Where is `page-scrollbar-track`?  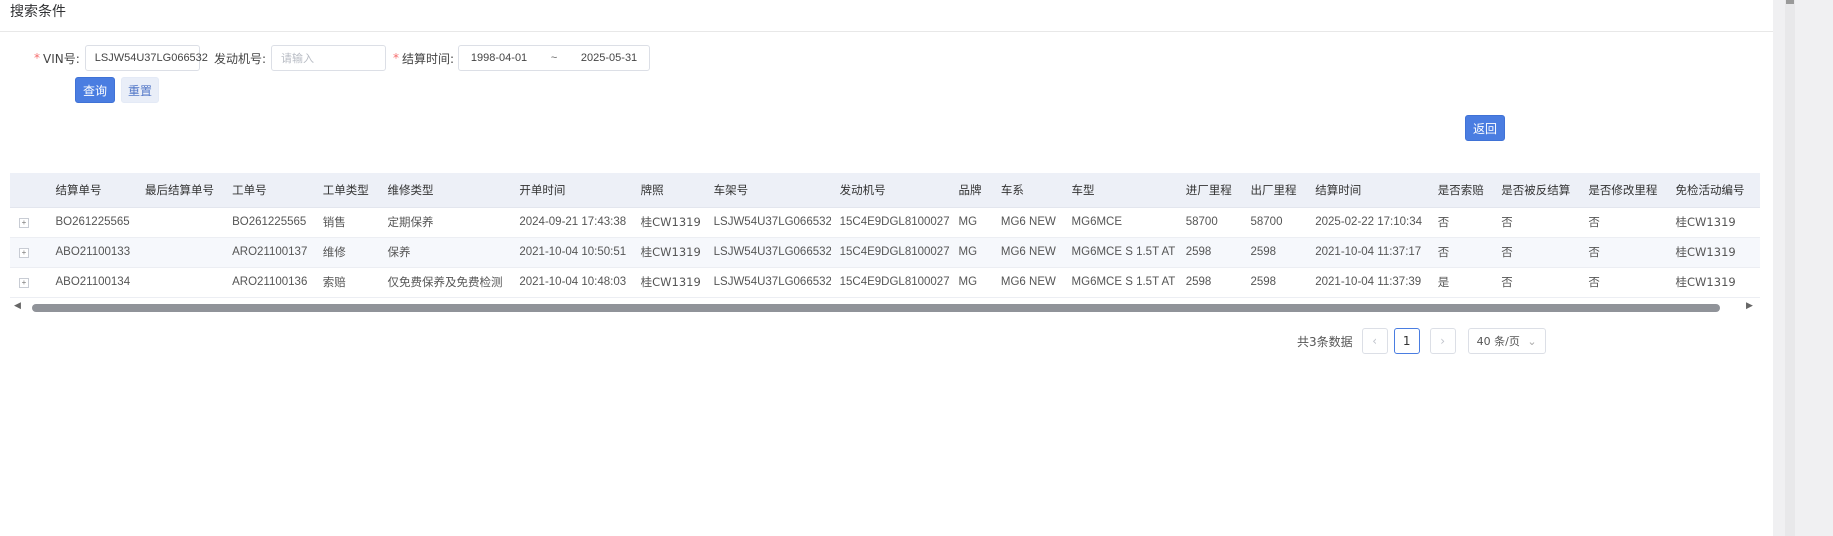
page-scrollbar-track is located at coordinates (1790, 268).